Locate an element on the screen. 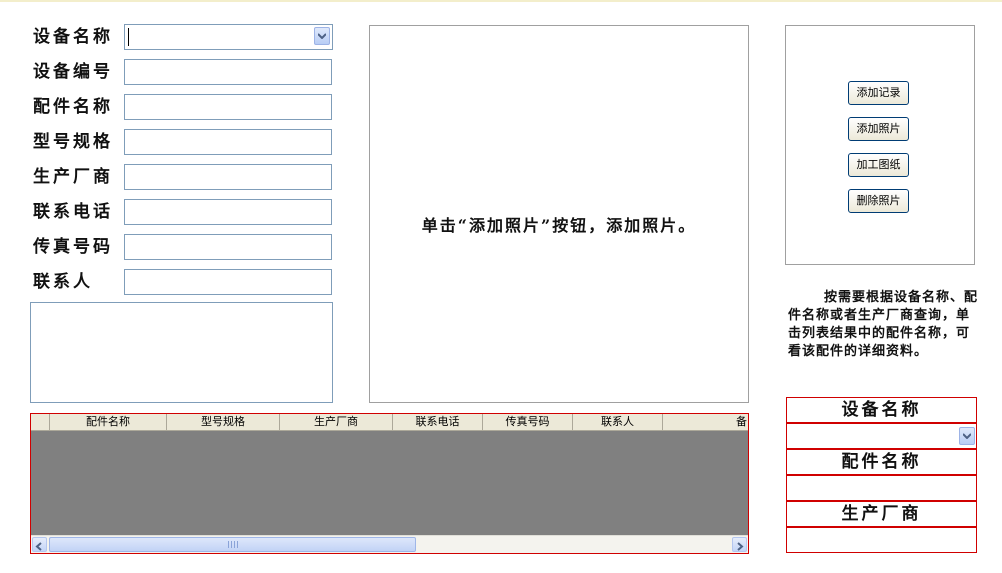  horizontal-scrollbar is located at coordinates (389, 544).